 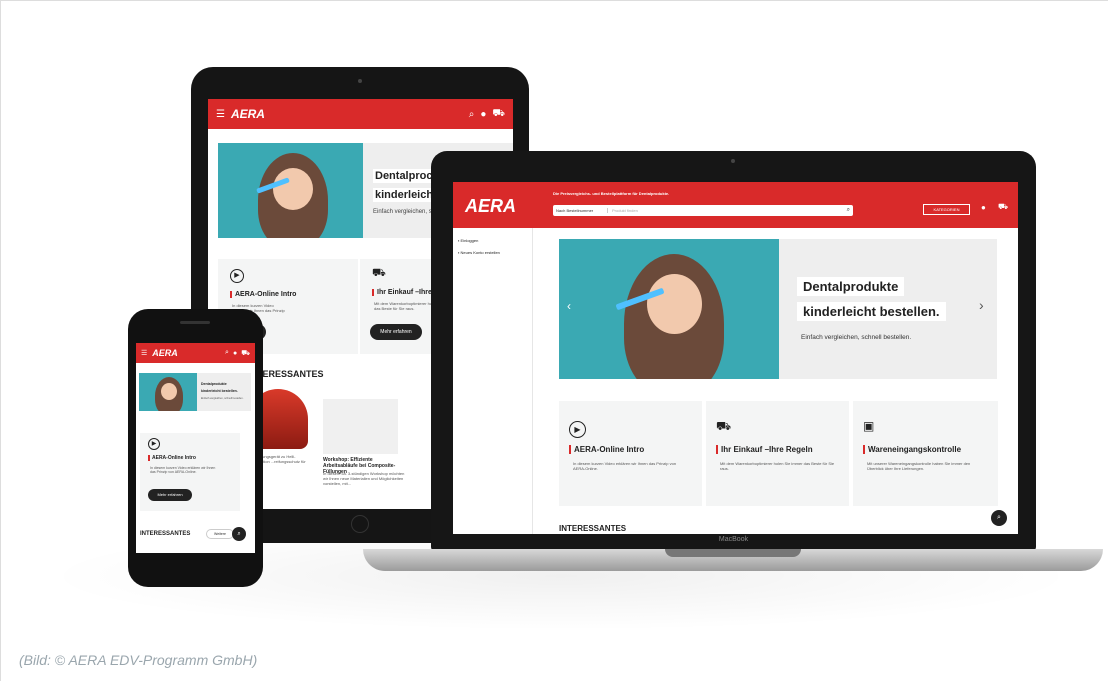 What do you see at coordinates (981, 305) in the screenshot?
I see `carousel-next-icon: ›` at bounding box center [981, 305].